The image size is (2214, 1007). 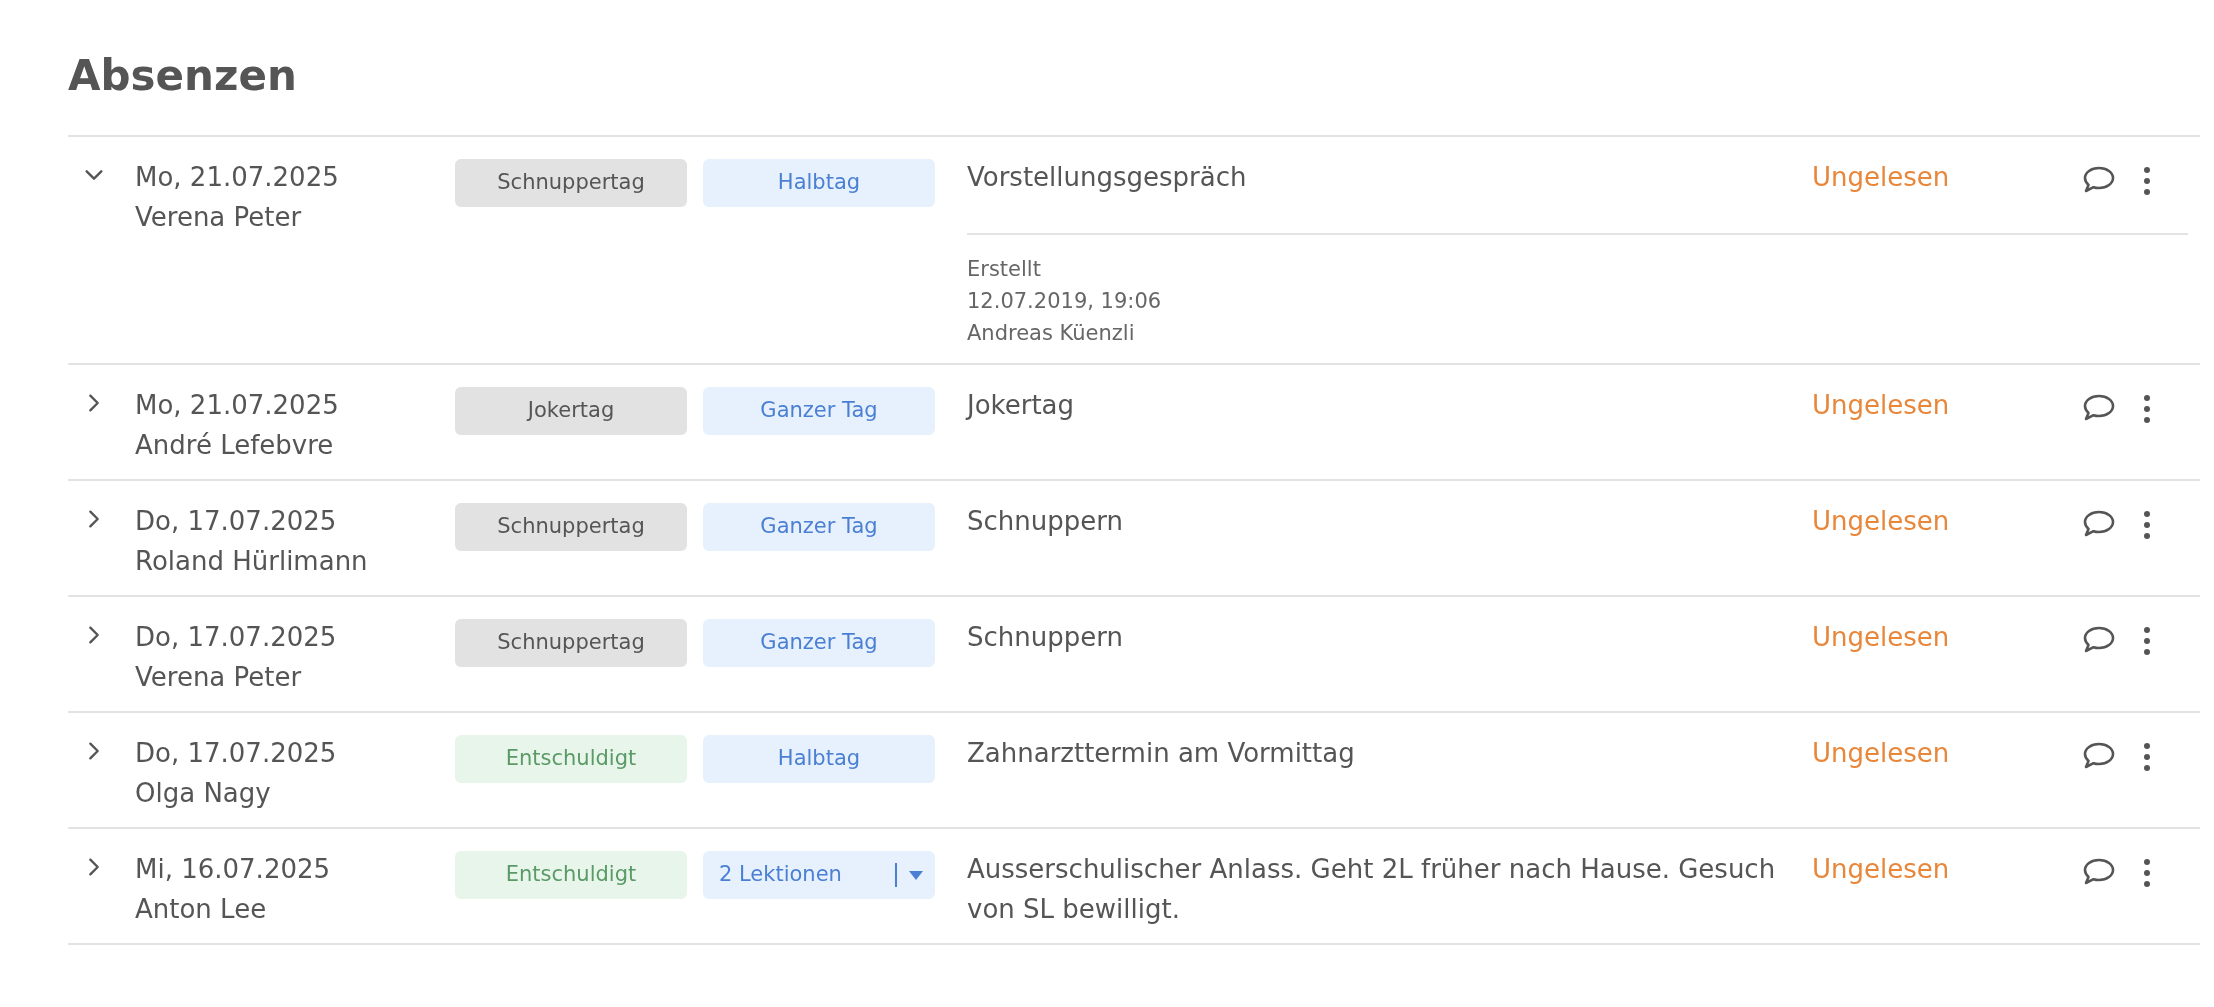 What do you see at coordinates (183, 76) in the screenshot?
I see `page-title: Absenzen` at bounding box center [183, 76].